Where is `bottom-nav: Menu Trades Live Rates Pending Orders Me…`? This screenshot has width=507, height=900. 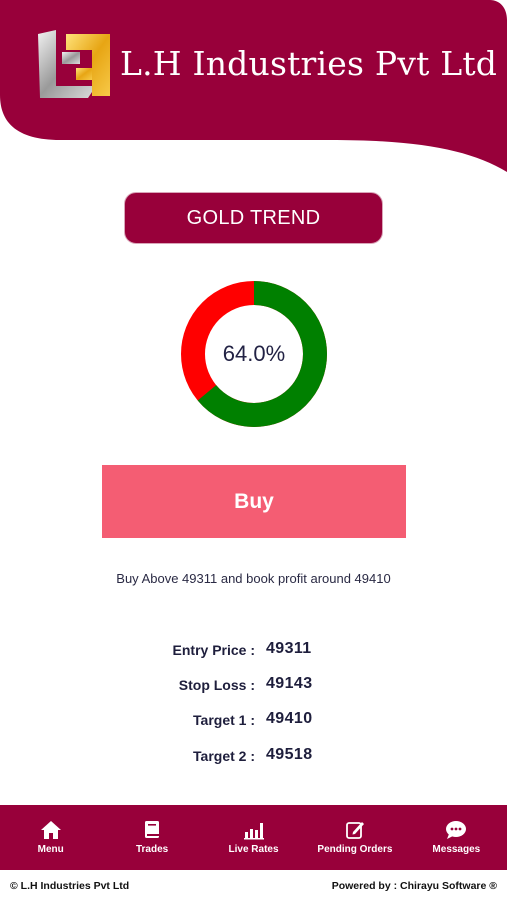 bottom-nav: Menu Trades Live Rates Pending Orders Me… is located at coordinates (253, 837).